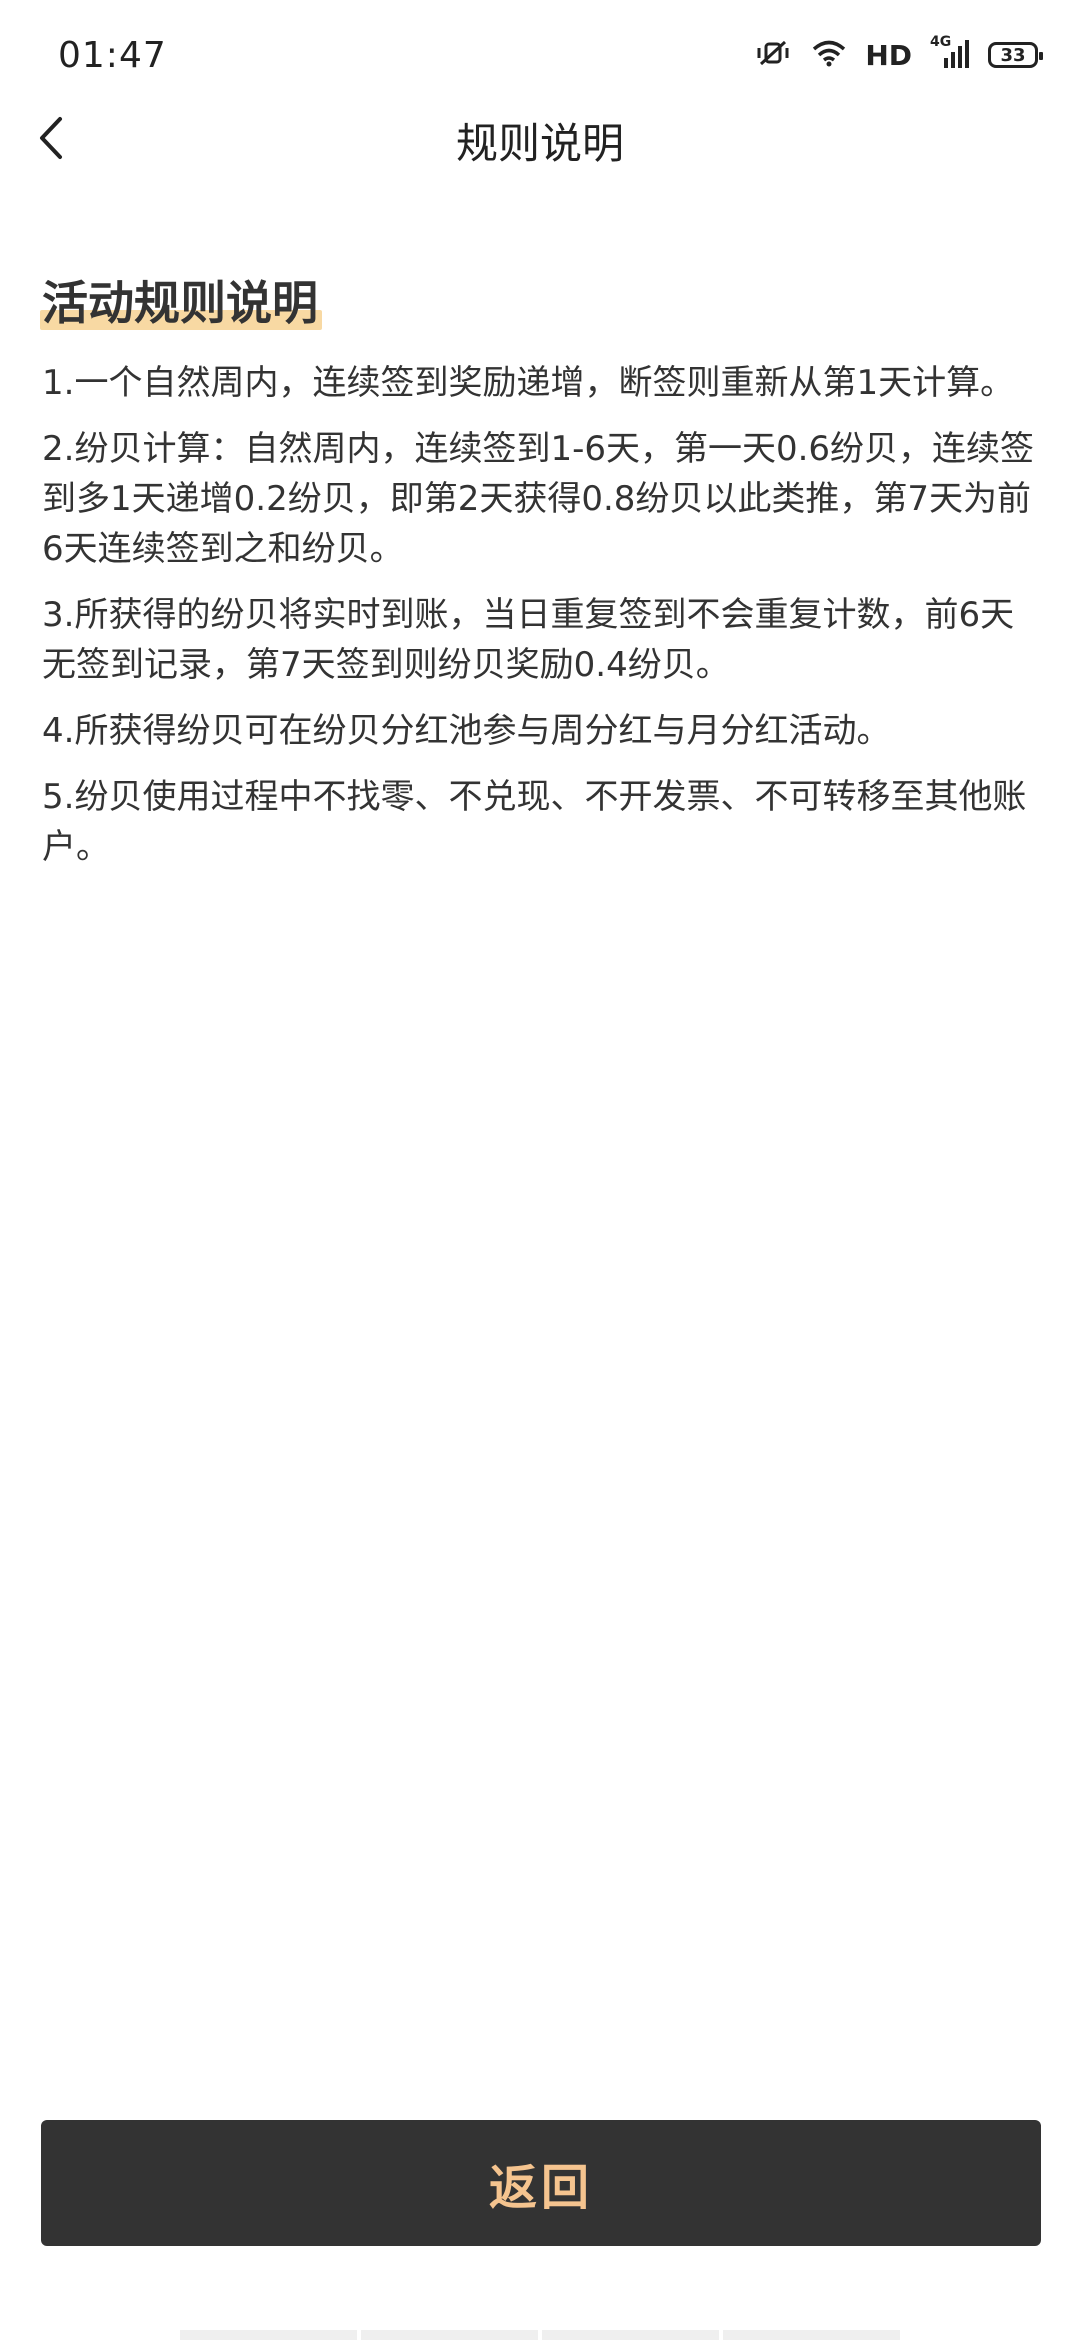  What do you see at coordinates (829, 55) in the screenshot?
I see `wifi-icon` at bounding box center [829, 55].